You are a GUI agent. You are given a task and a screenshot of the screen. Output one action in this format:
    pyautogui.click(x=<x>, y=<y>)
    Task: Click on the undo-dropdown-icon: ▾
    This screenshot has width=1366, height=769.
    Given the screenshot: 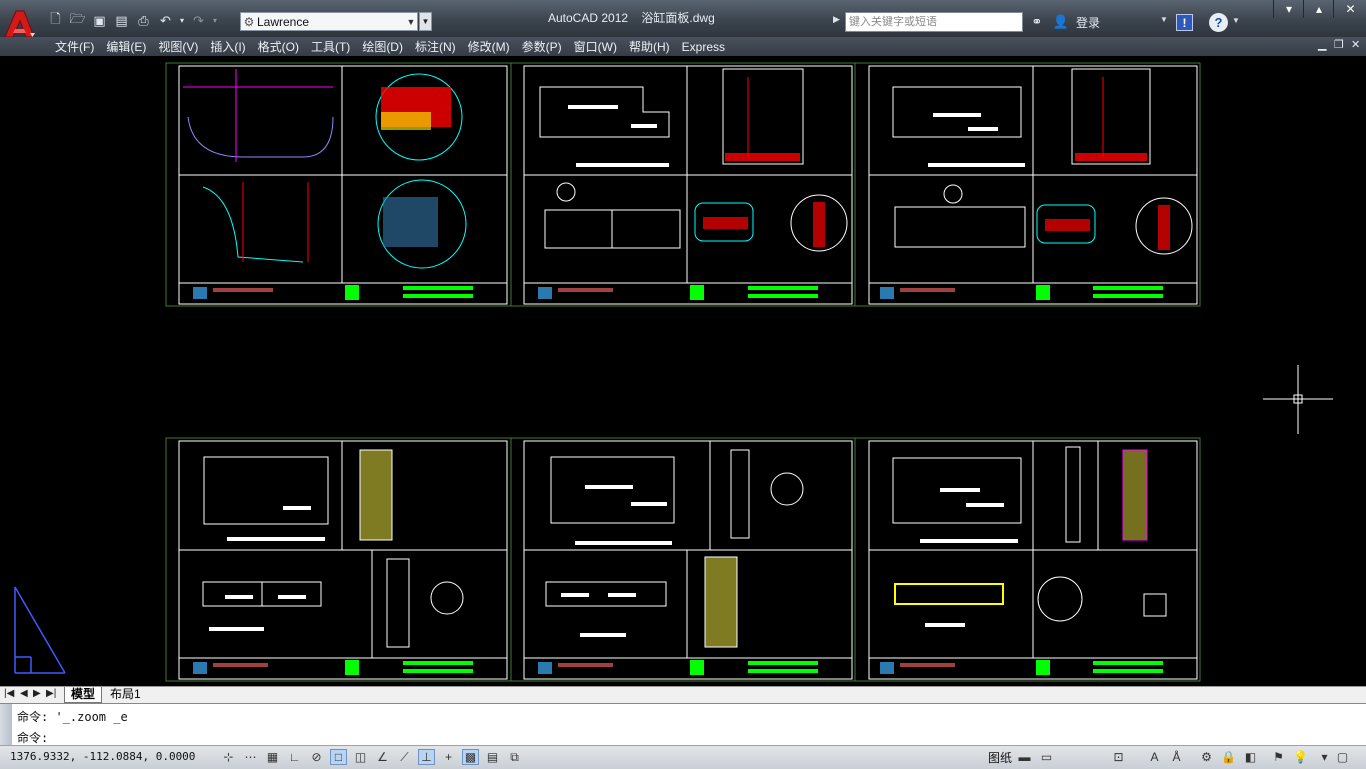 What is the action you would take?
    pyautogui.click(x=182, y=20)
    